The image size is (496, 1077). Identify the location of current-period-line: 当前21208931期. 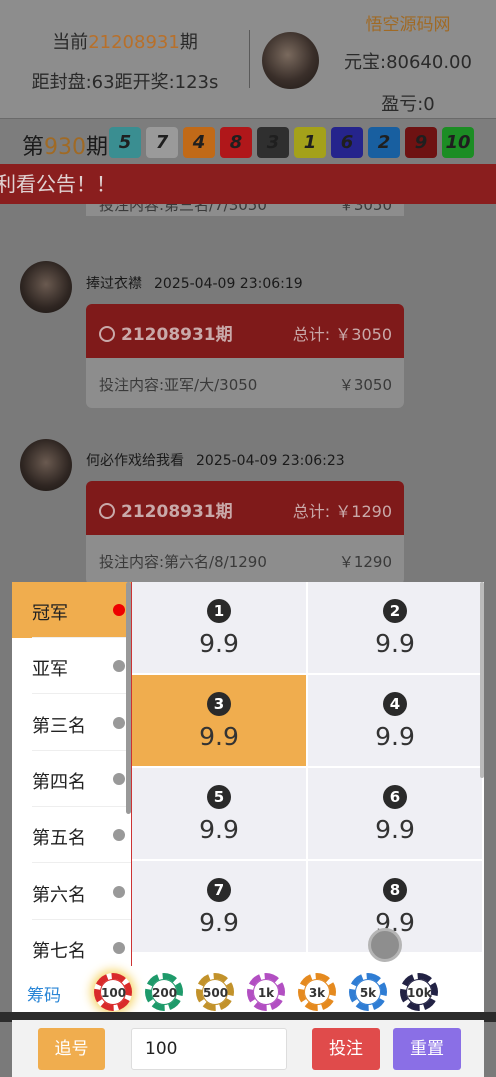
(125, 41).